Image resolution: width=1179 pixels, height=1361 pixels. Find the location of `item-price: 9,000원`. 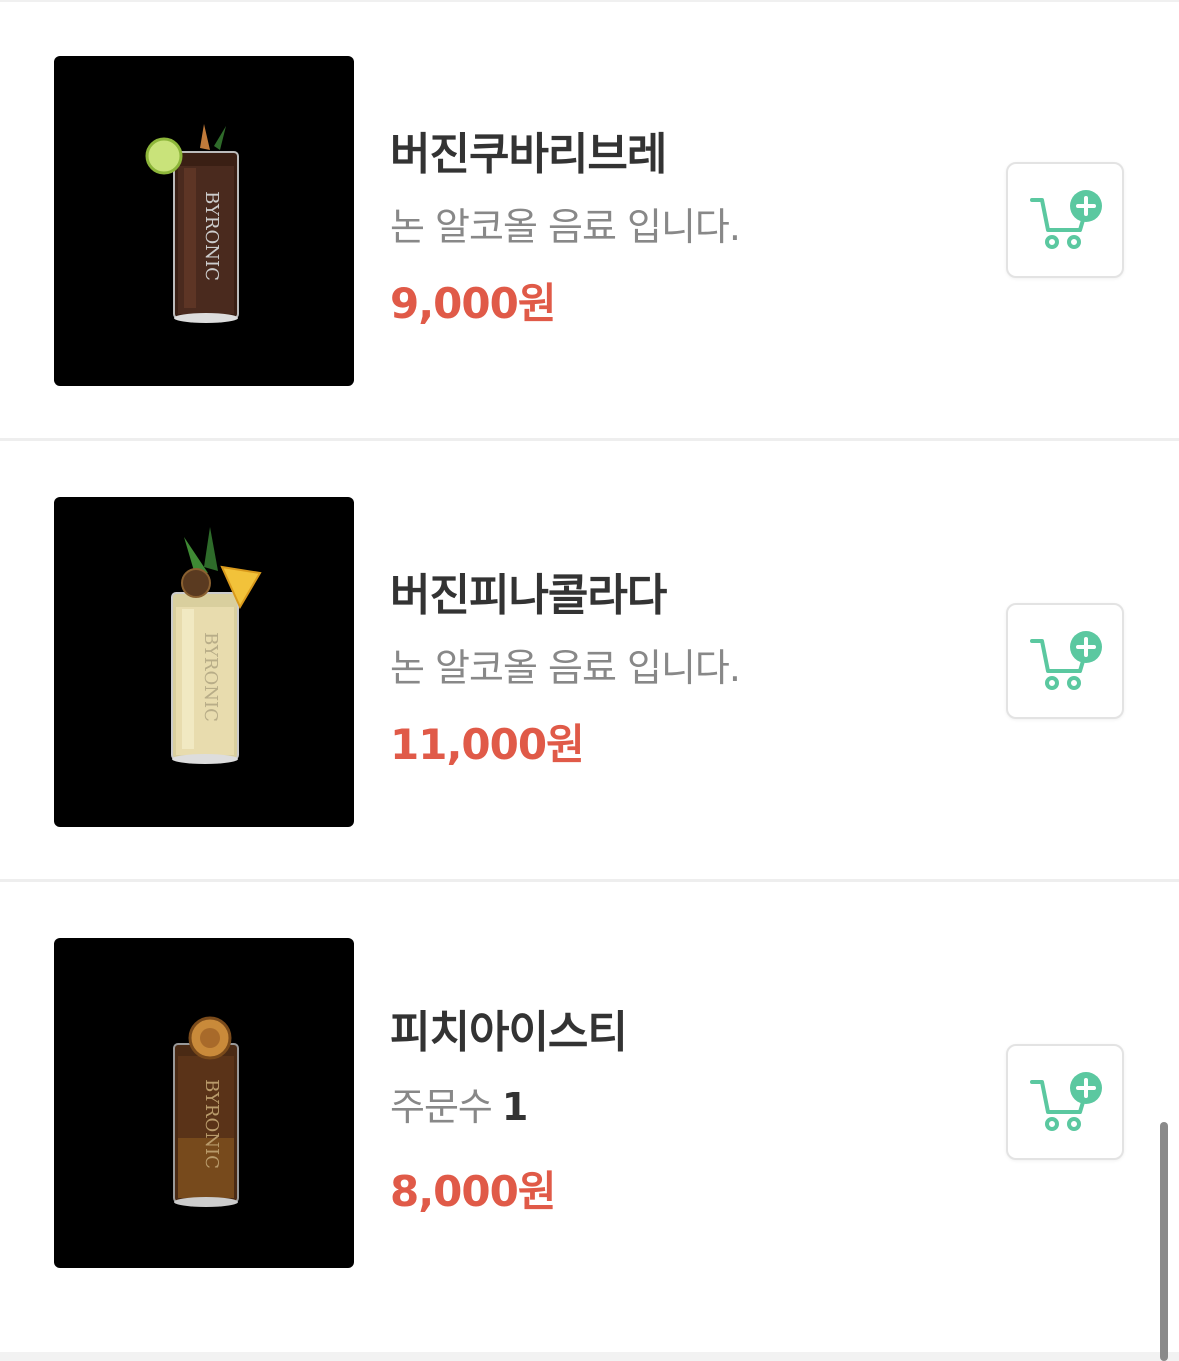

item-price: 9,000원 is located at coordinates (473, 303).